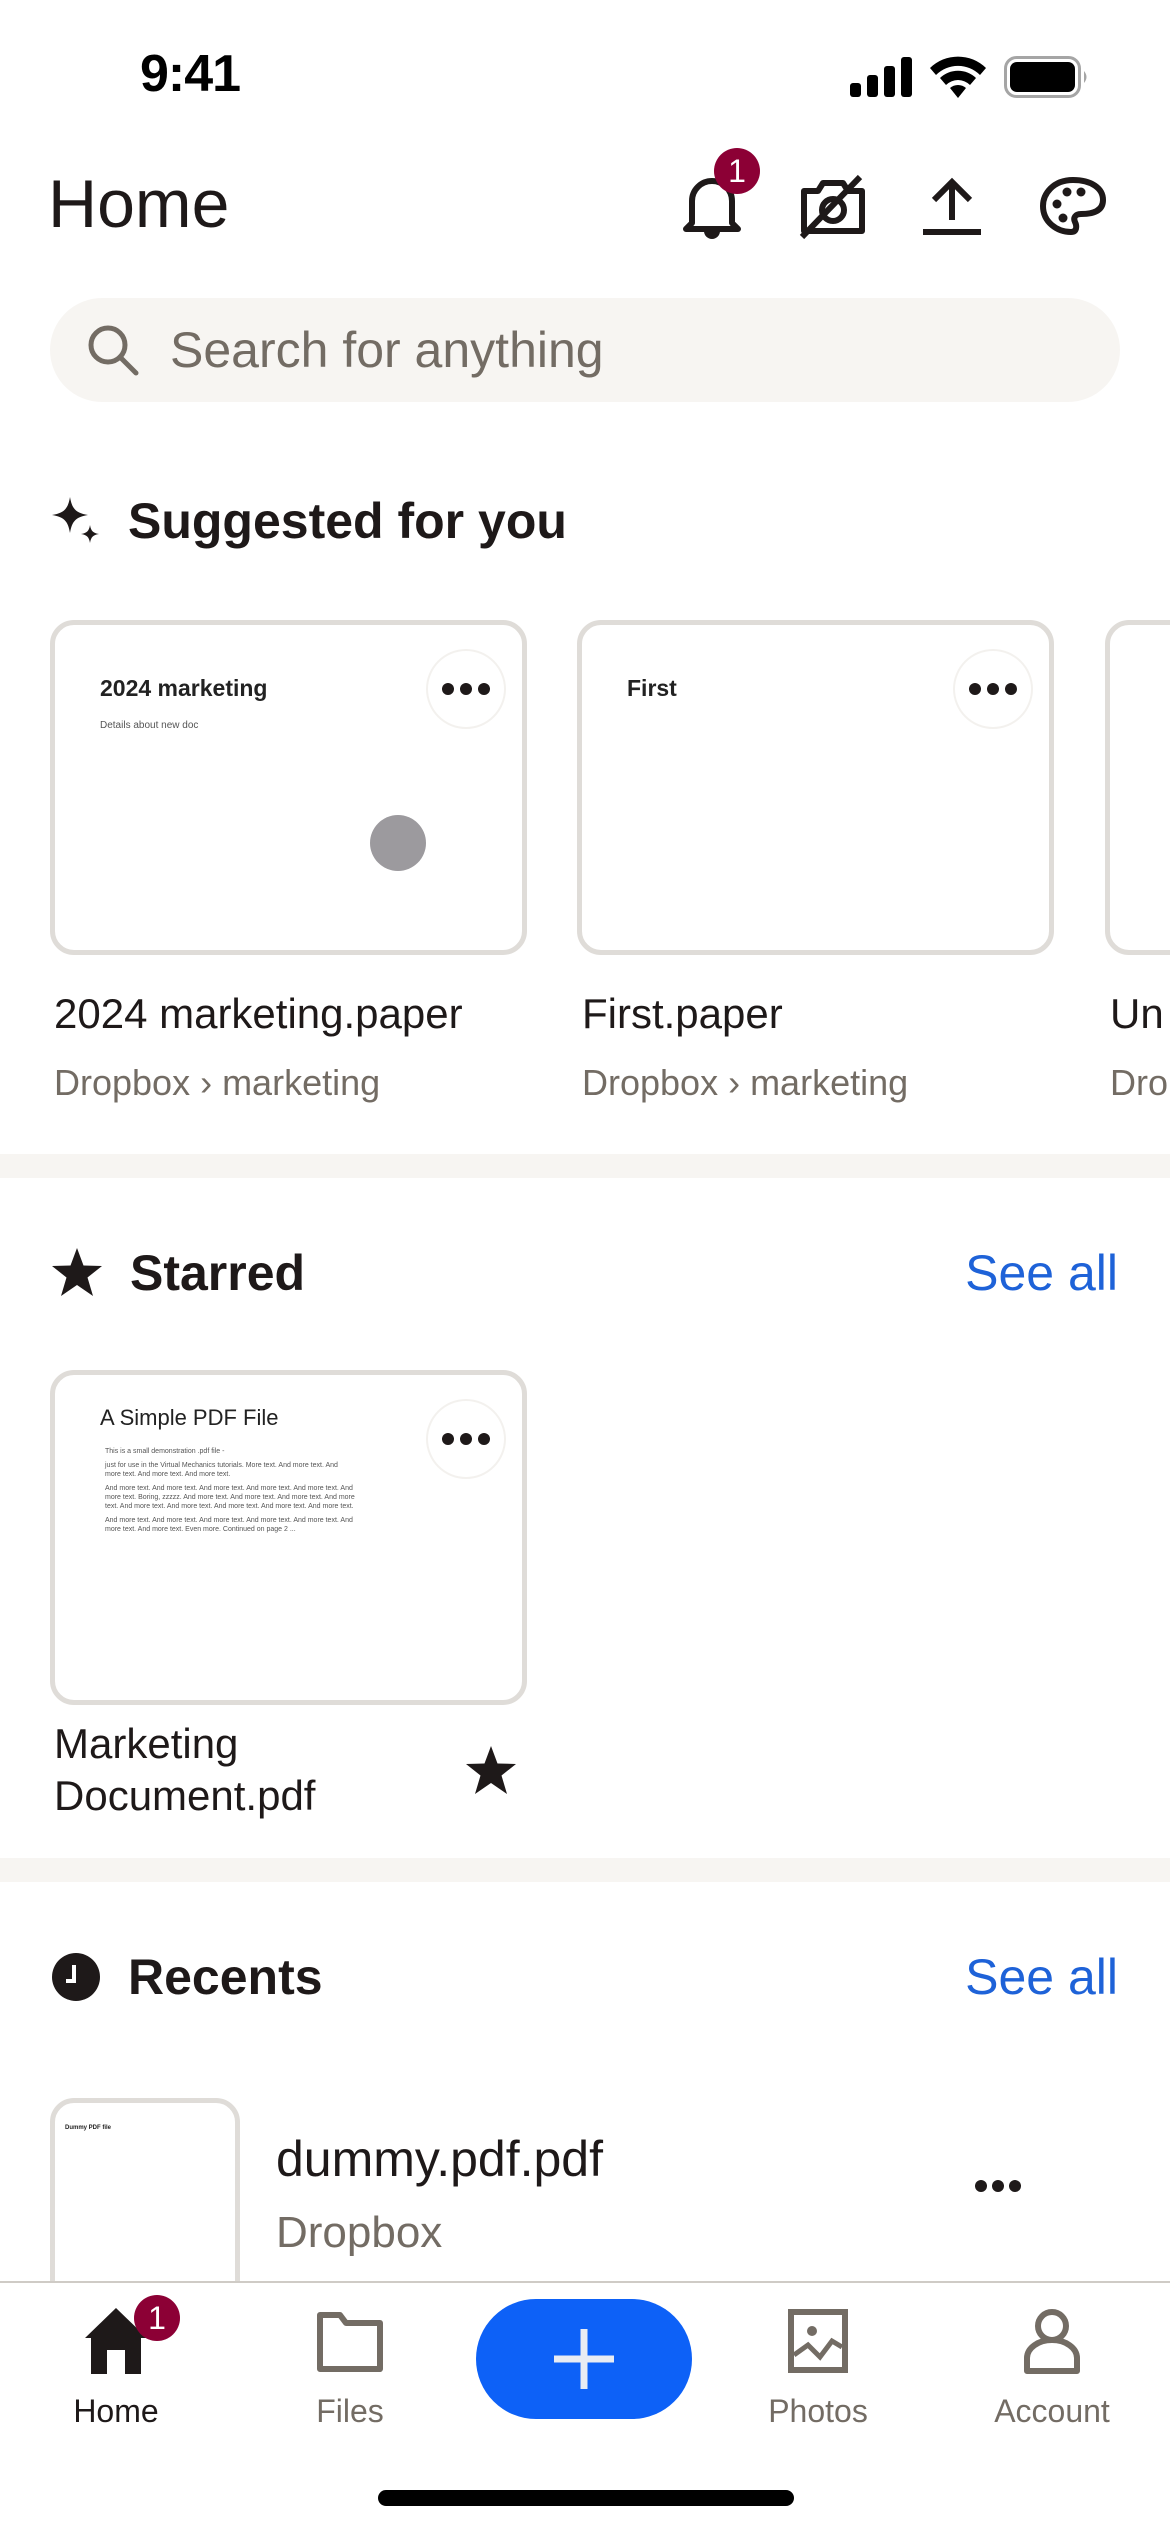 The width and height of the screenshot is (1170, 2532). I want to click on file-name: First.paper, so click(682, 1014).